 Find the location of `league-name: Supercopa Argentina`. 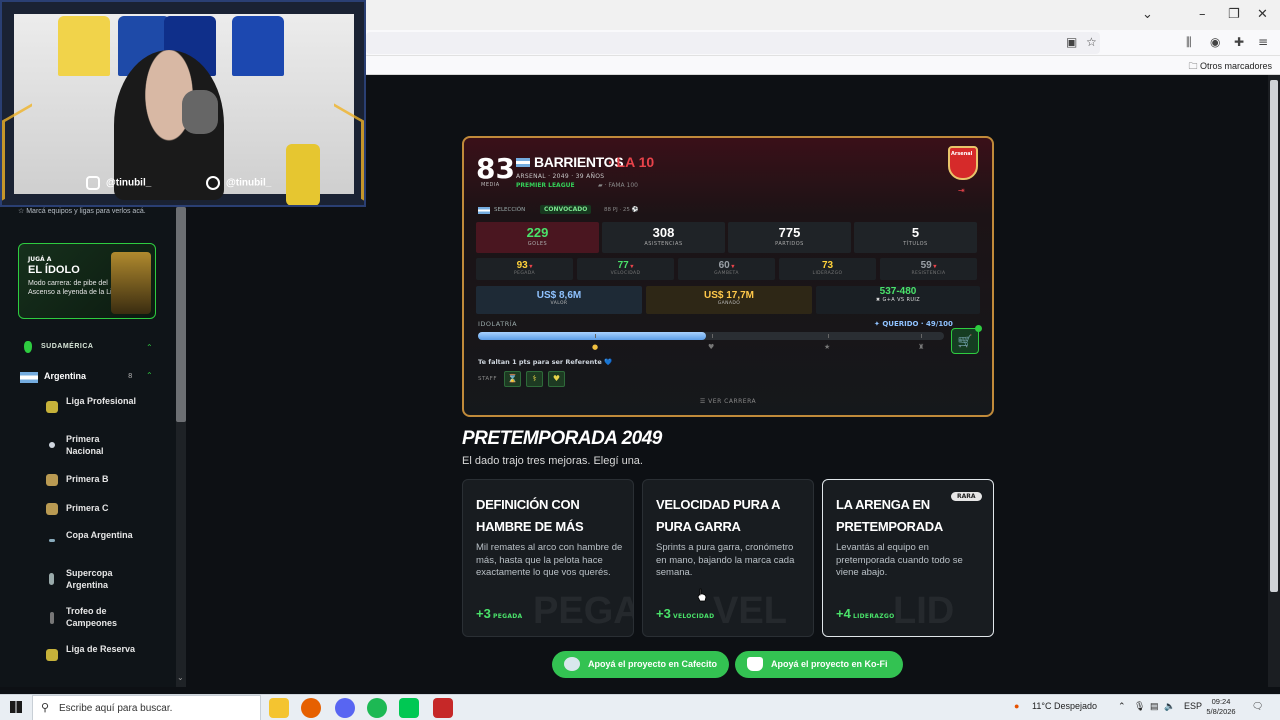

league-name: Supercopa Argentina is located at coordinates (89, 579).